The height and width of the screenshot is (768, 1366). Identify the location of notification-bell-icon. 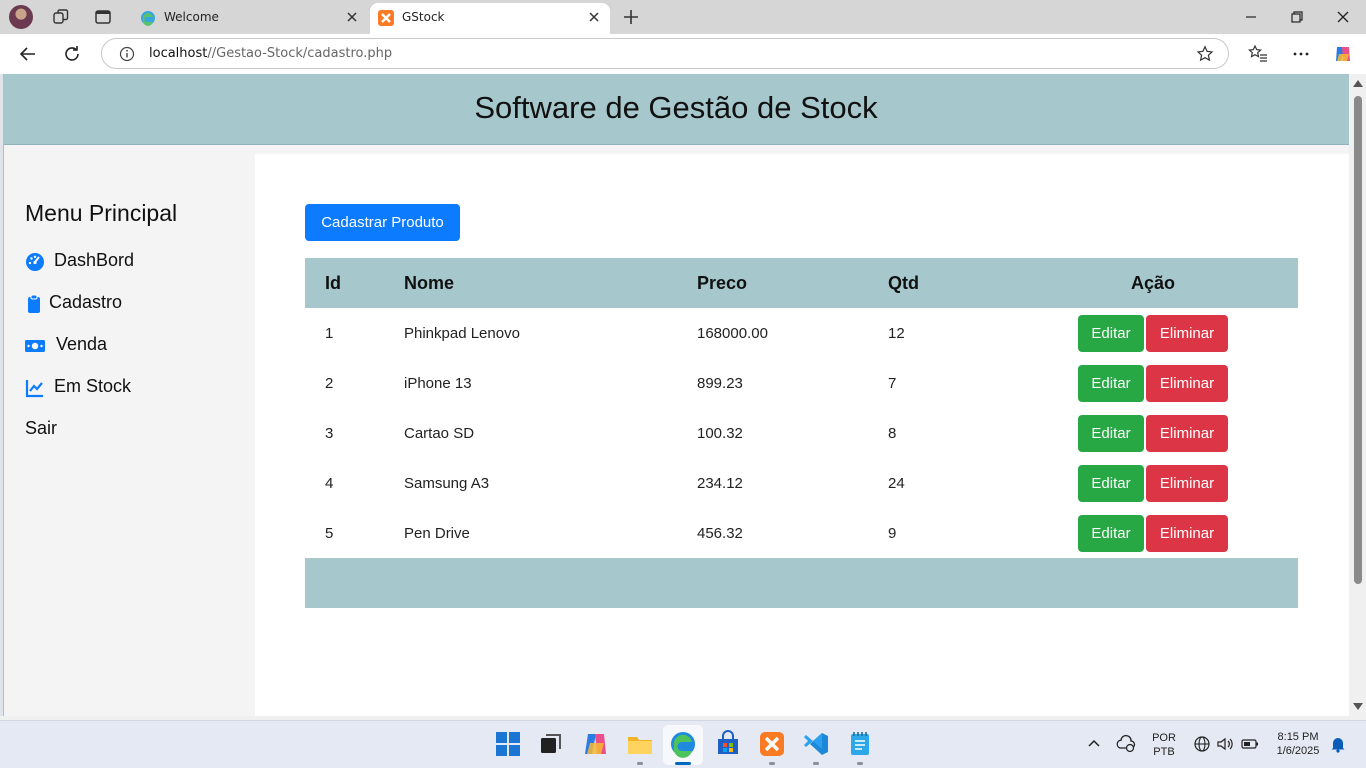
(1338, 744).